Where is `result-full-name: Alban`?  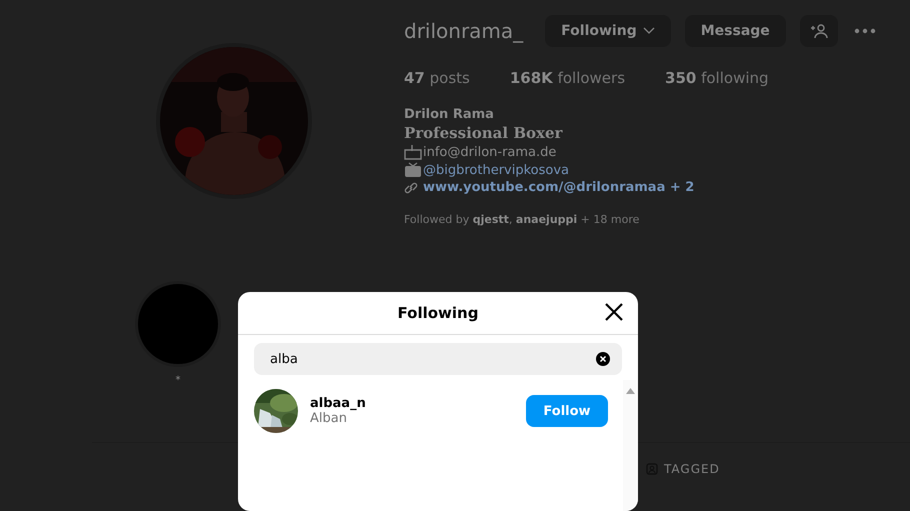
result-full-name: Alban is located at coordinates (329, 418).